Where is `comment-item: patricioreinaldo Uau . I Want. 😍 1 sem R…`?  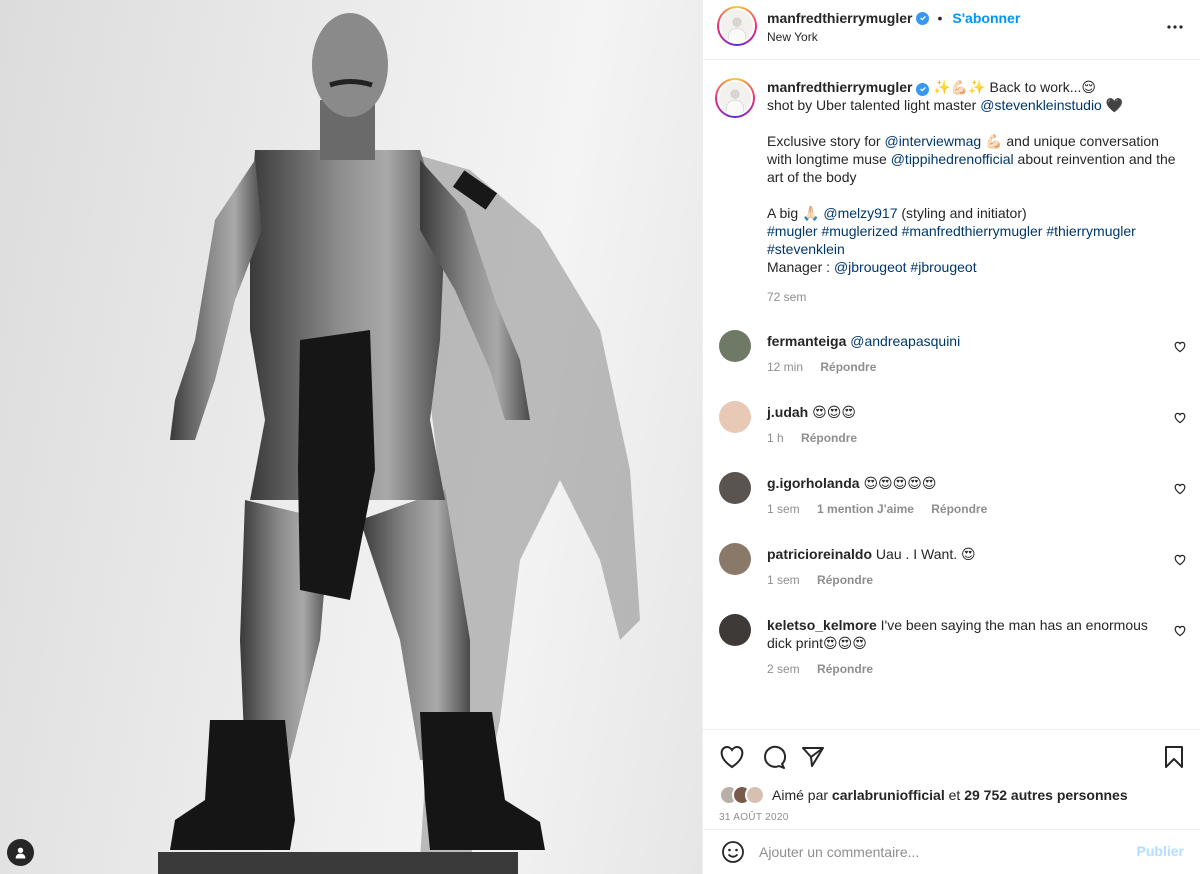 comment-item: patricioreinaldo Uau . I Want. 😍 1 sem R… is located at coordinates (951, 574).